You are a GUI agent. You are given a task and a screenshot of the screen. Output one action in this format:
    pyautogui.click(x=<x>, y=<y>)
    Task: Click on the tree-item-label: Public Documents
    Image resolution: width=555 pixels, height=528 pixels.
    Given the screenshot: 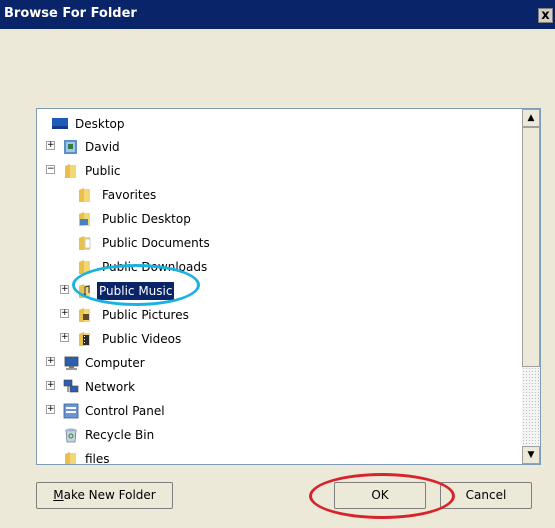 What is the action you would take?
    pyautogui.click(x=156, y=243)
    